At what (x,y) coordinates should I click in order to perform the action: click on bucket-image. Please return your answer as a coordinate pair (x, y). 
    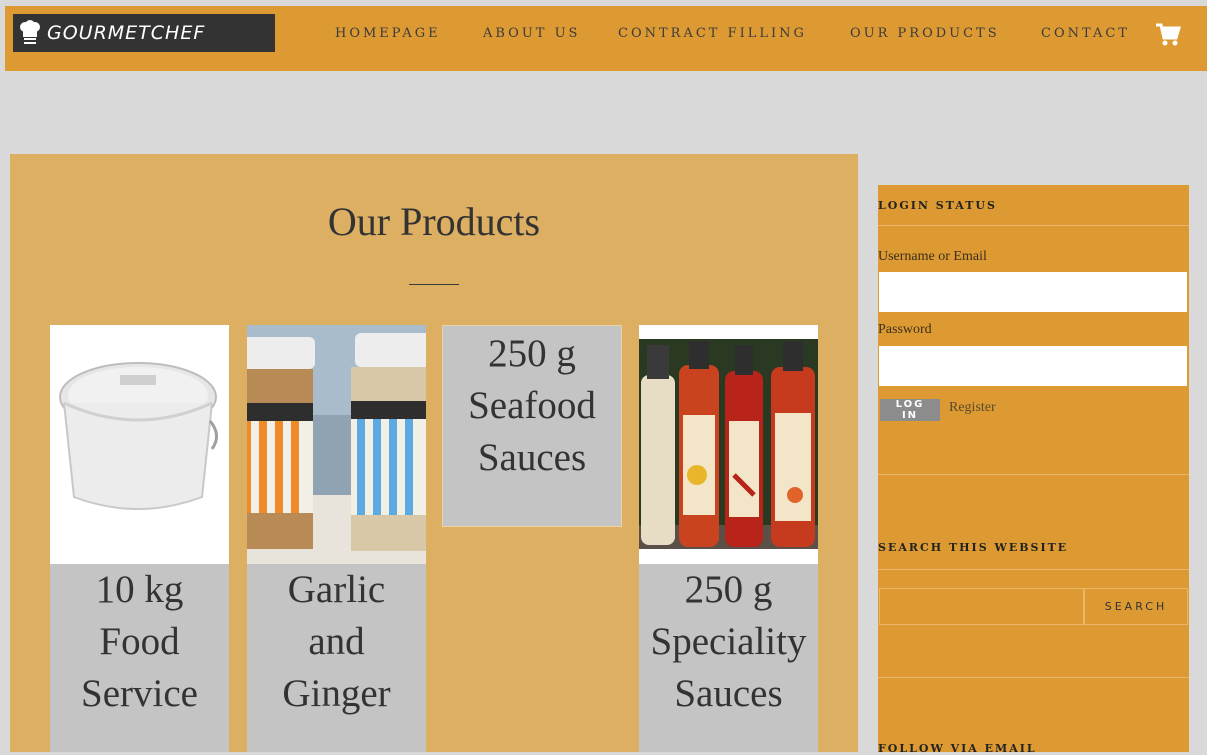
    Looking at the image, I should click on (139, 444).